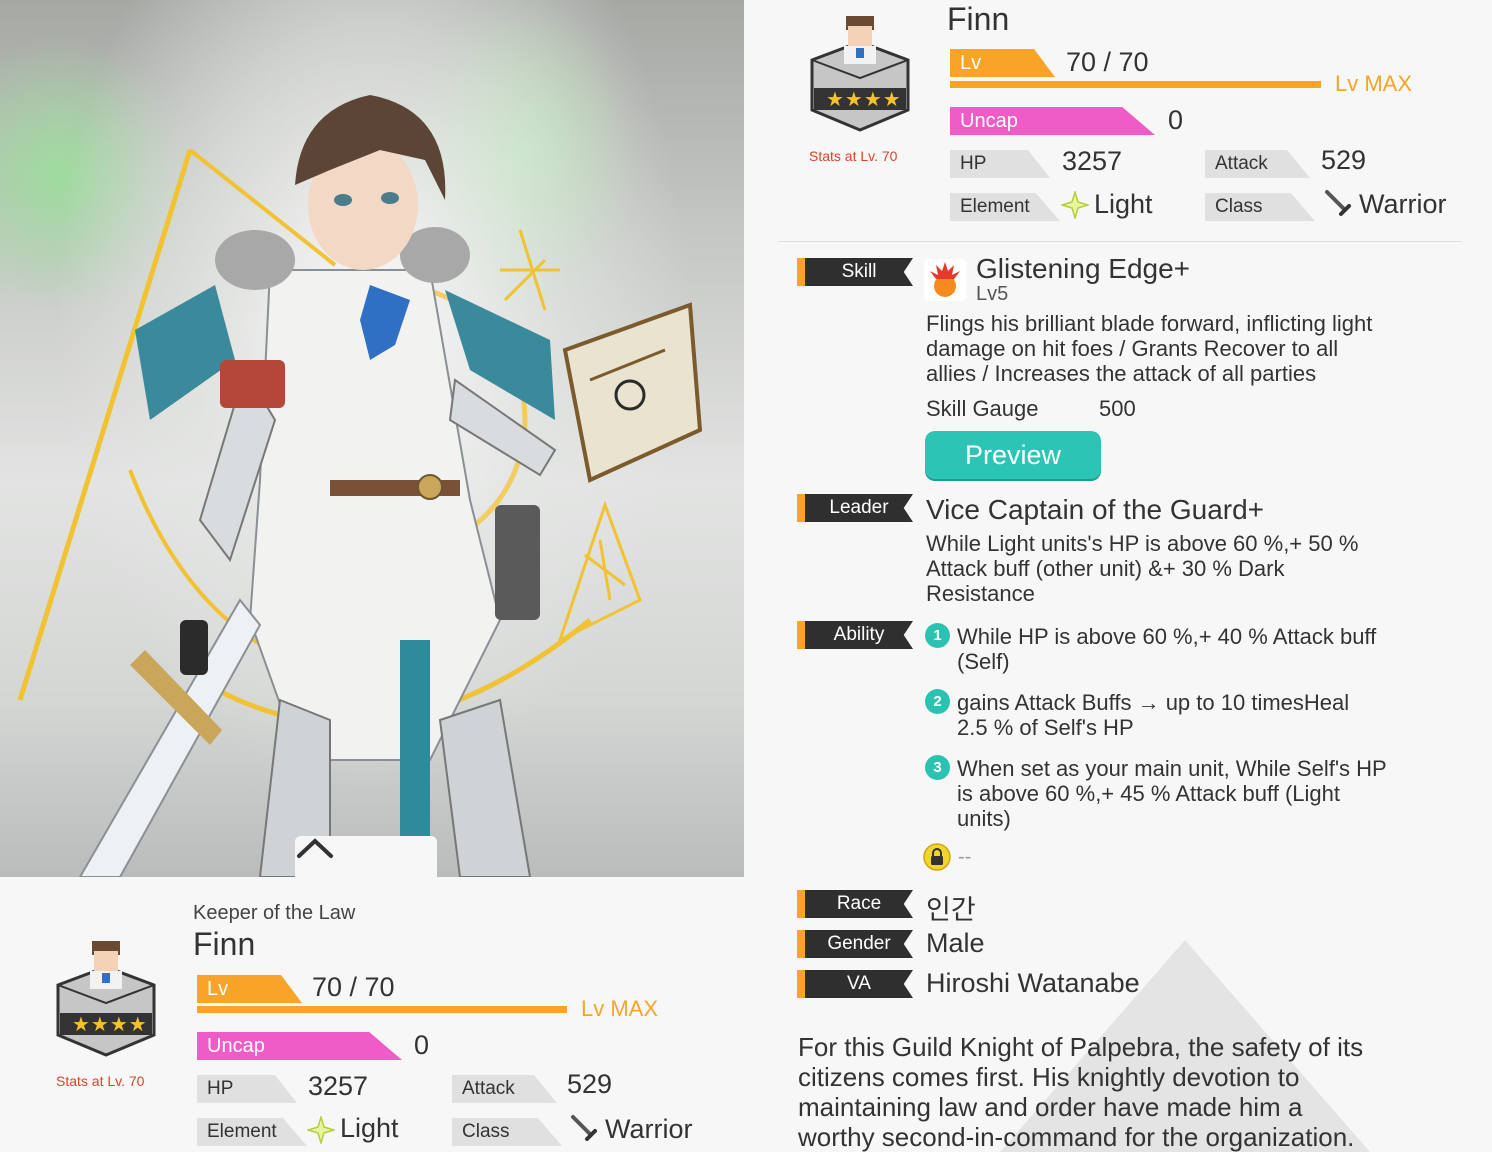  What do you see at coordinates (937, 767) in the screenshot?
I see `ability-number-badge: 3` at bounding box center [937, 767].